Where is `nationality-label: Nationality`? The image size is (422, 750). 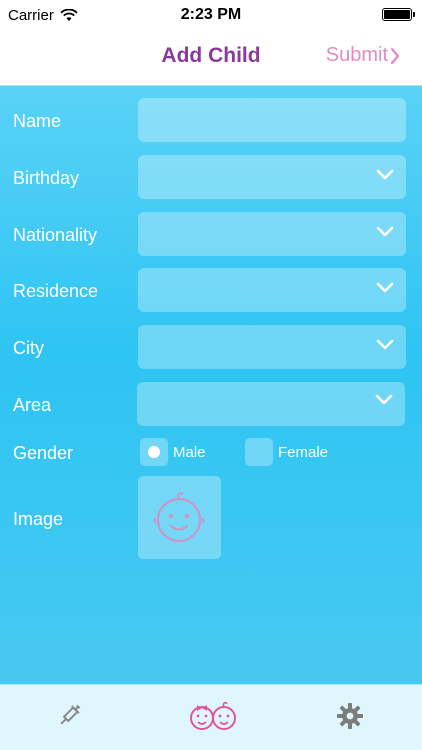
nationality-label: Nationality is located at coordinates (55, 235).